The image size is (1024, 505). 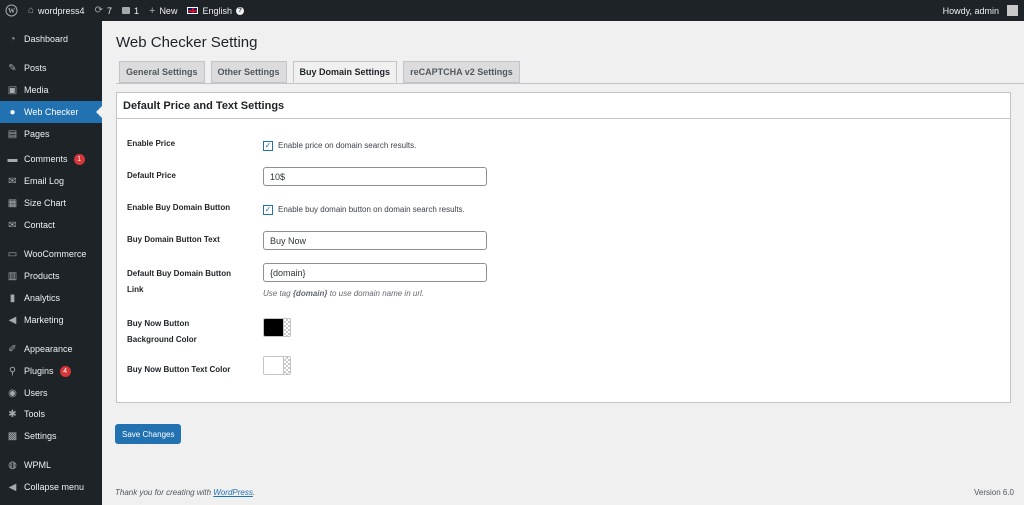 What do you see at coordinates (51, 465) in the screenshot?
I see `sidebar-item-wpml: ◍ WPML` at bounding box center [51, 465].